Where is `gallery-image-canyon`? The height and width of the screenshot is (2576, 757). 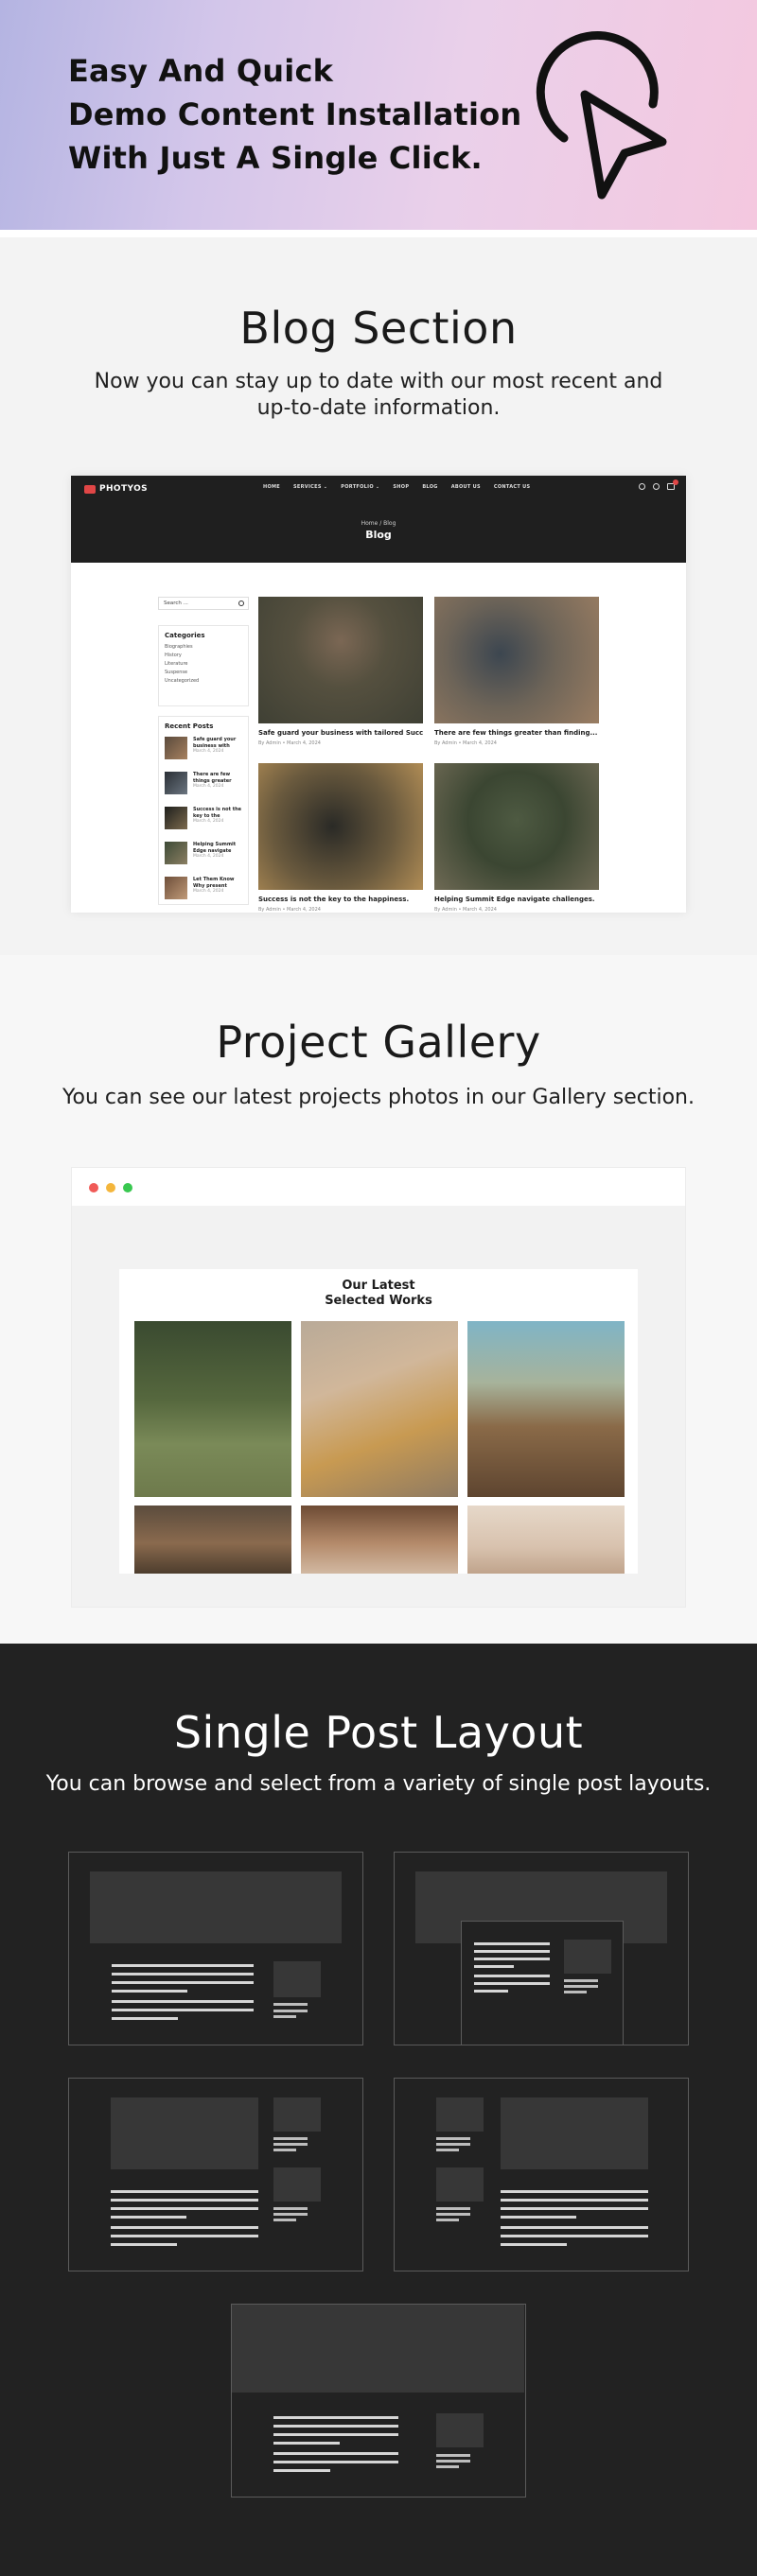
gallery-image-canyon is located at coordinates (379, 1540).